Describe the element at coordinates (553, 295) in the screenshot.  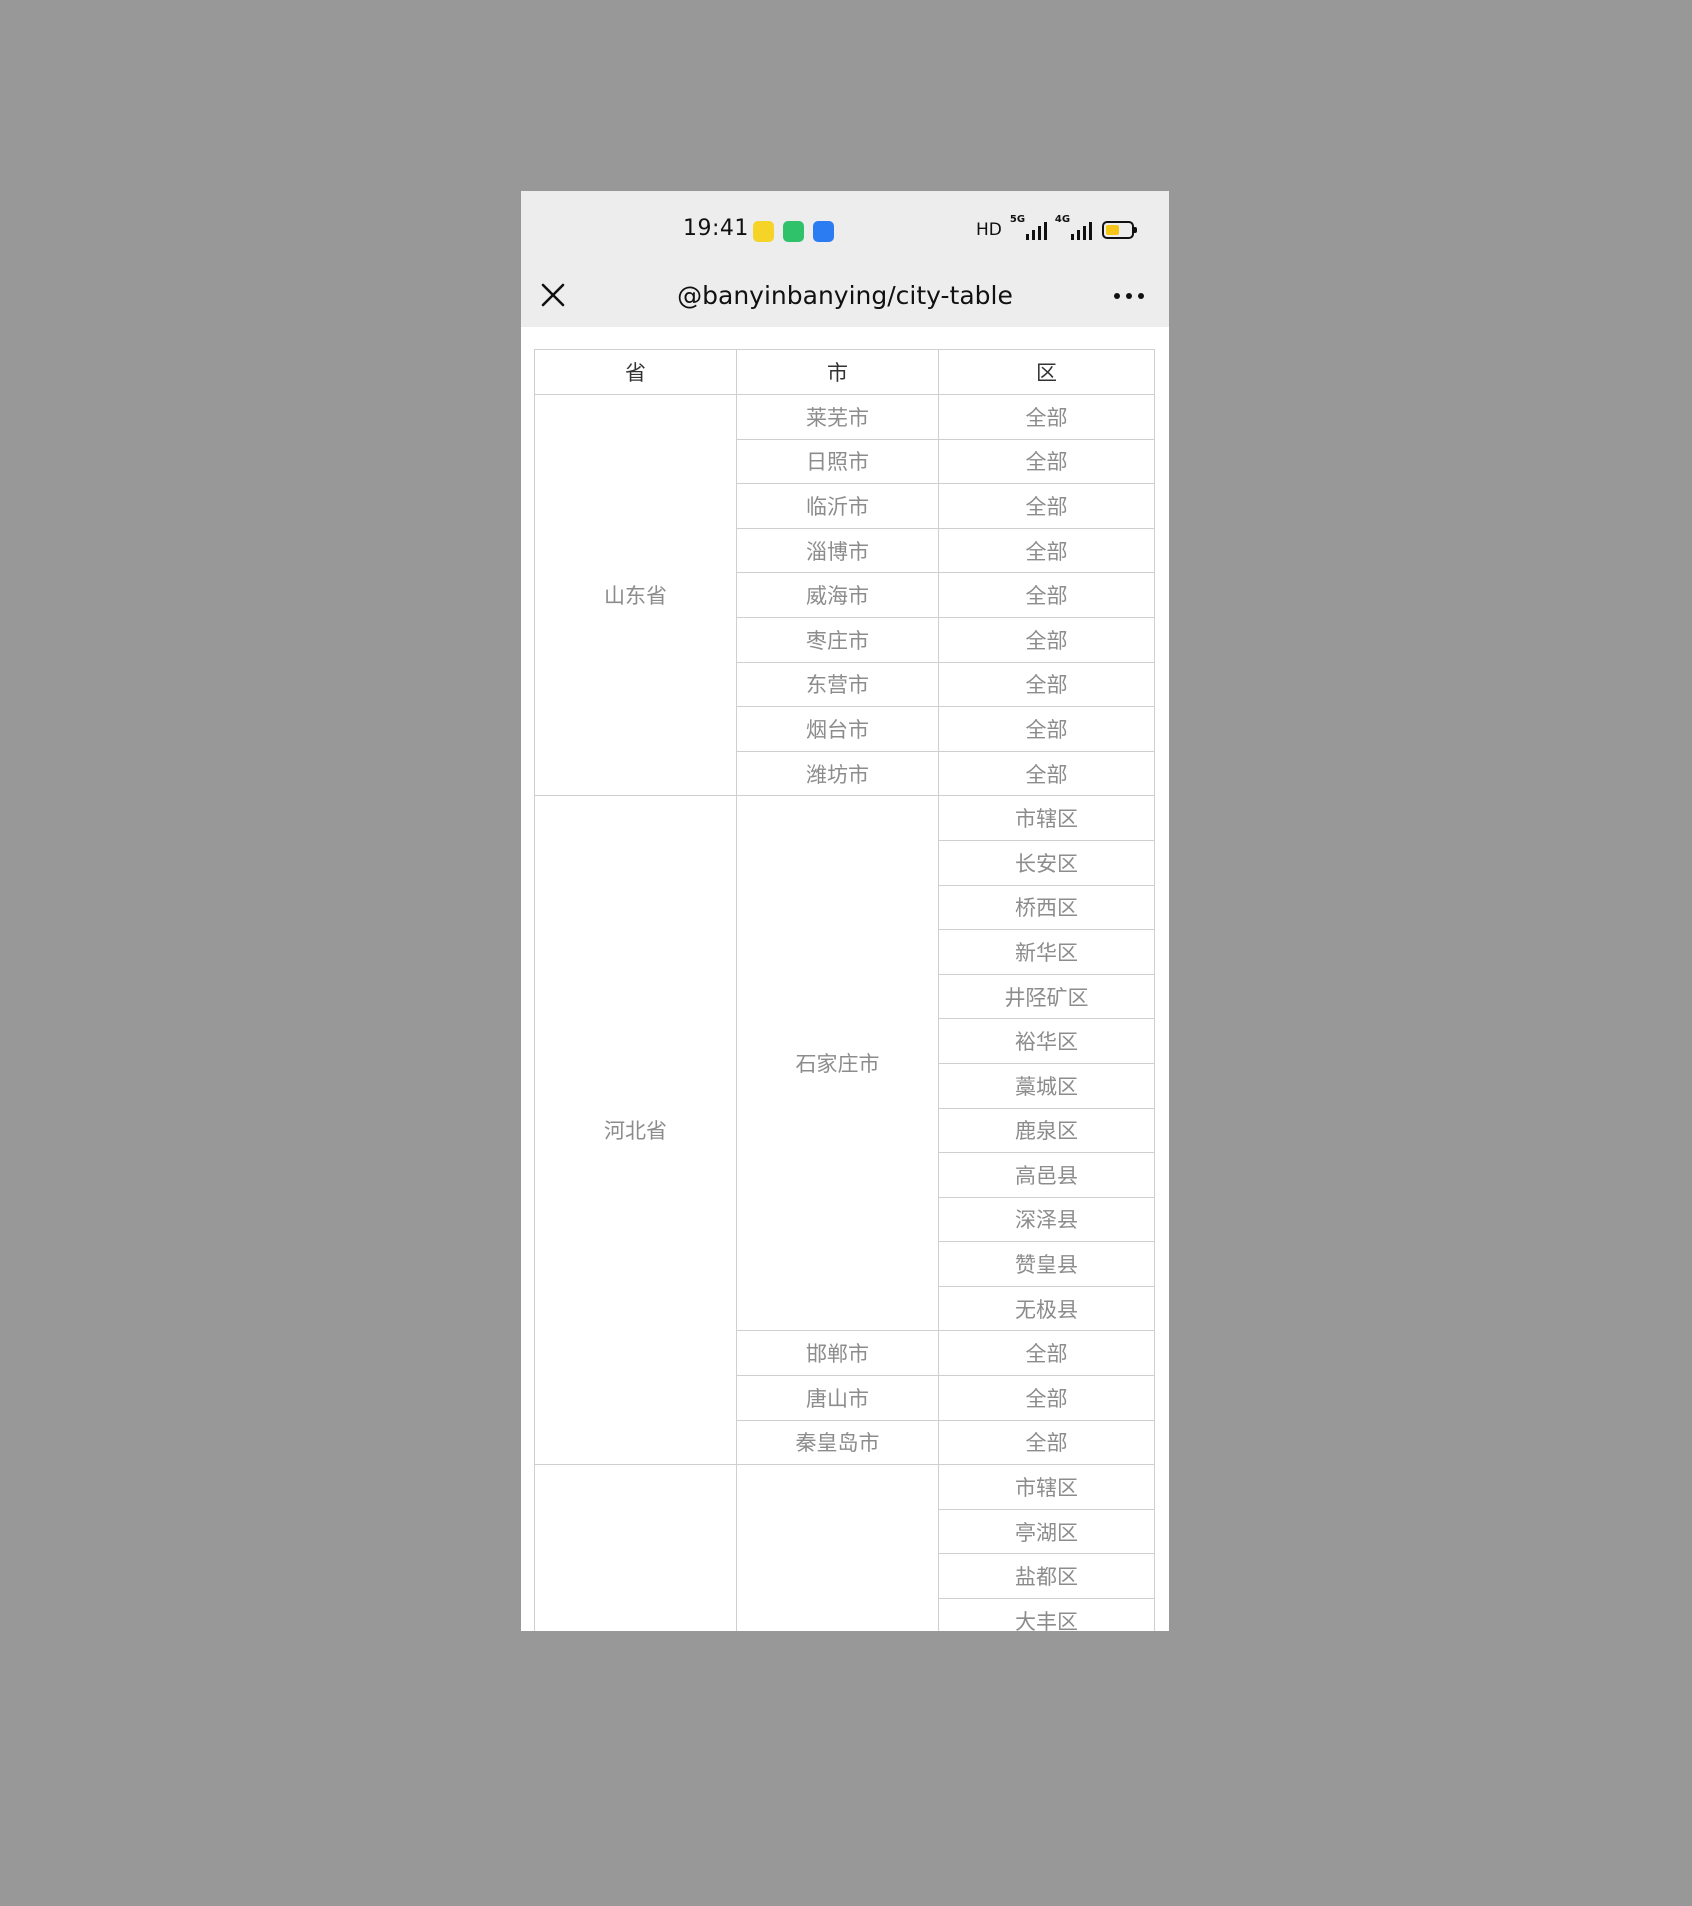
I see `close-icon` at that location.